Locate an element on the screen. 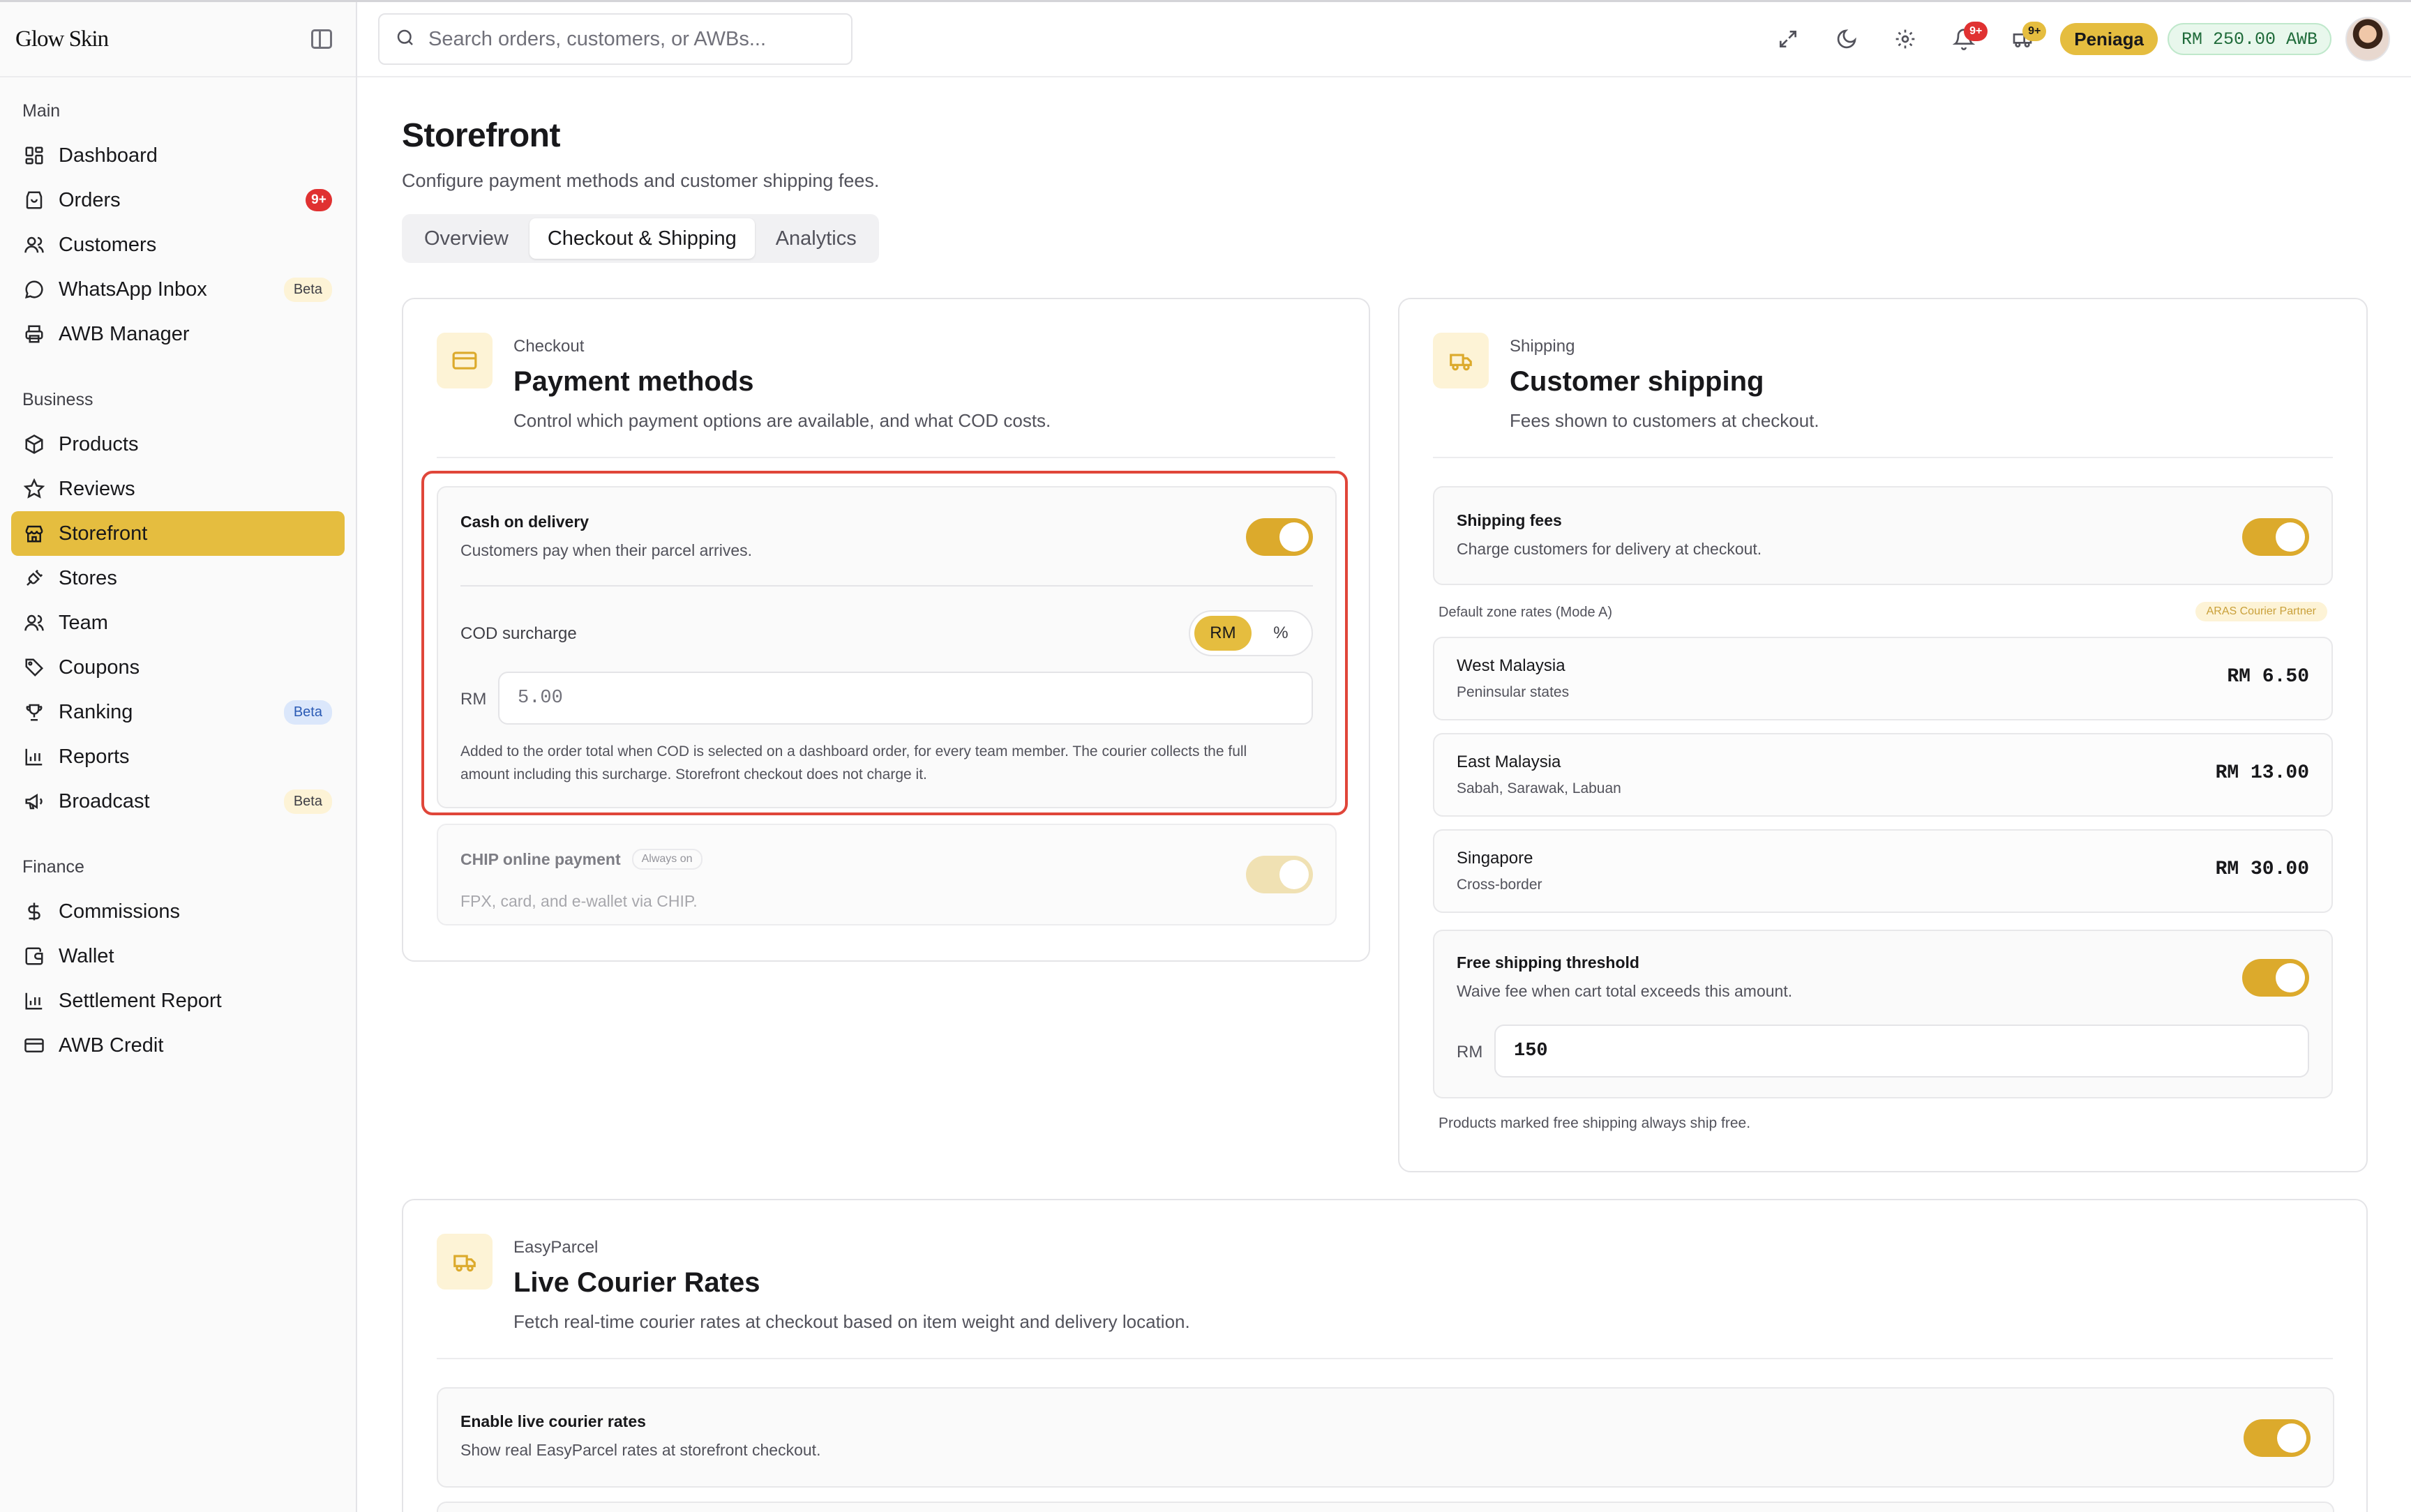  sidebar-item-label: Stores is located at coordinates (88, 578).